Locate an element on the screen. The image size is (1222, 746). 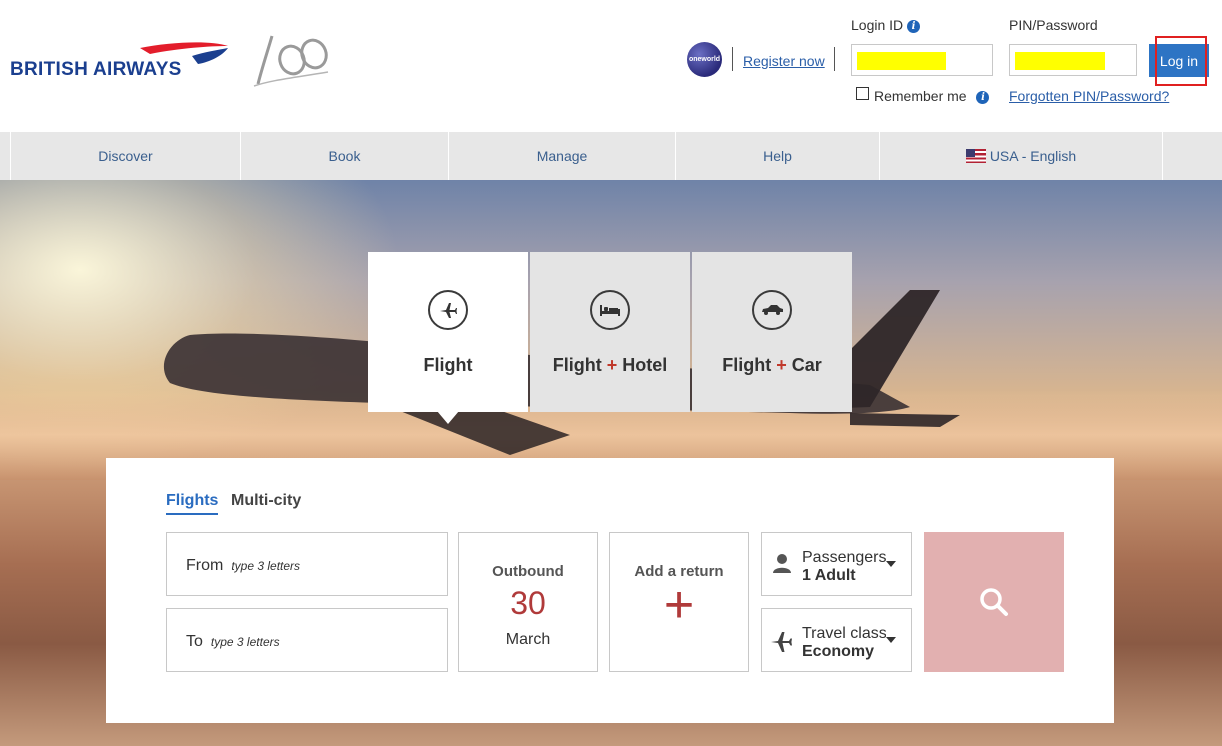
tab-label: Flight + Hotel is located at coordinates (610, 365).